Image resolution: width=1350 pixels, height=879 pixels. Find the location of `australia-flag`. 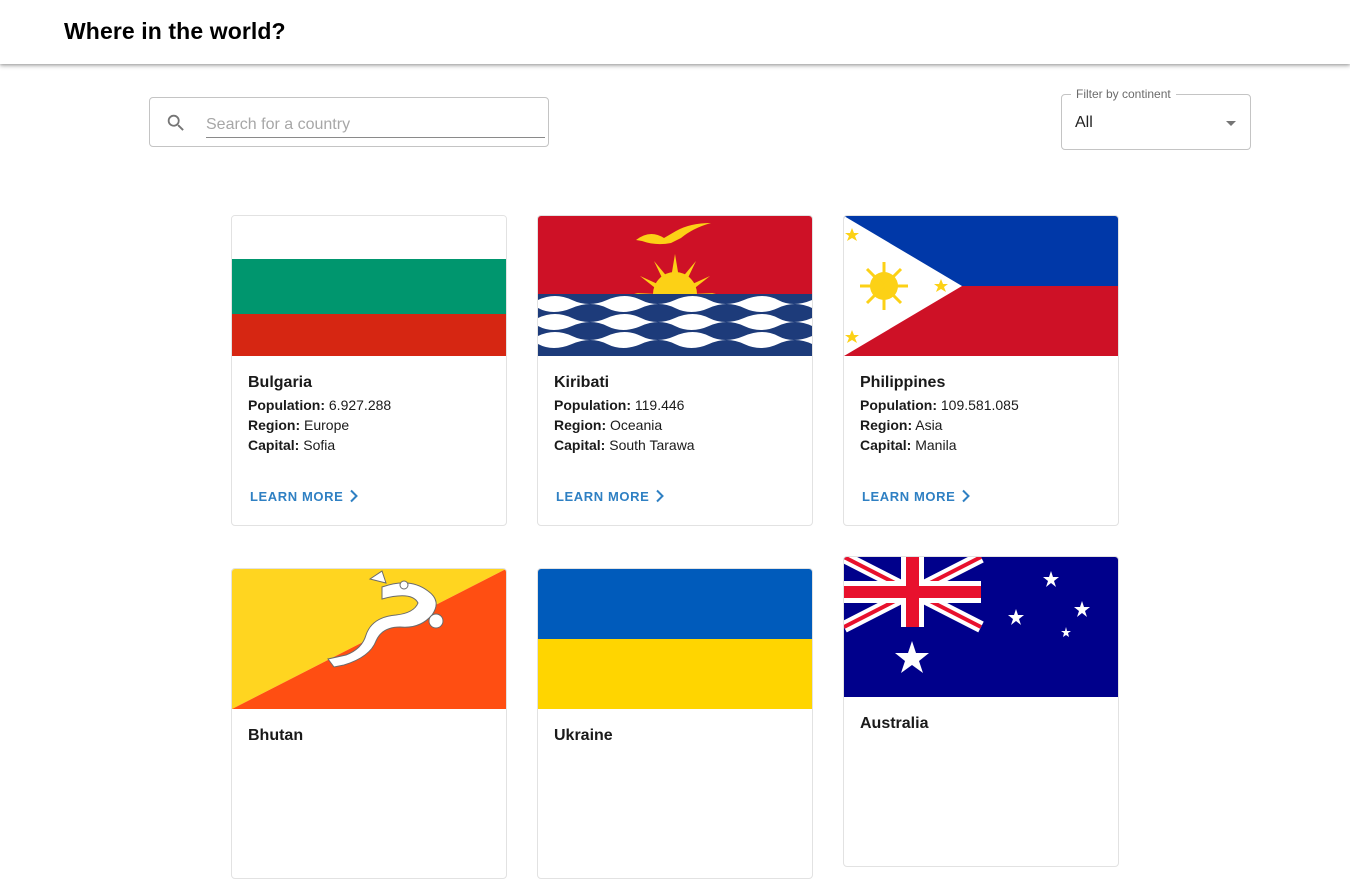

australia-flag is located at coordinates (981, 627).